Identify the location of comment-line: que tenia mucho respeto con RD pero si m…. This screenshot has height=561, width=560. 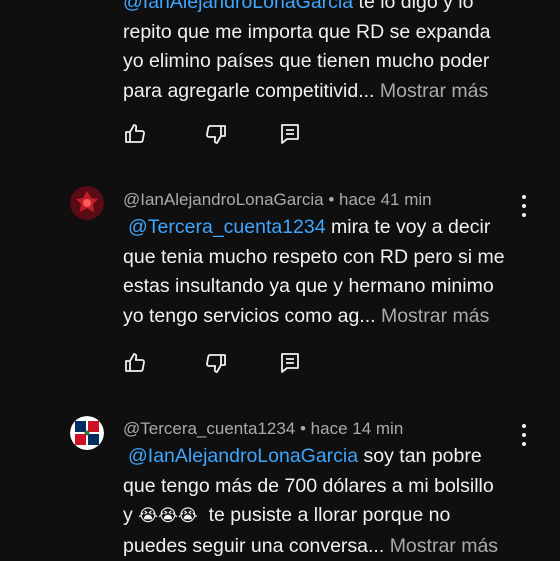
(323, 258).